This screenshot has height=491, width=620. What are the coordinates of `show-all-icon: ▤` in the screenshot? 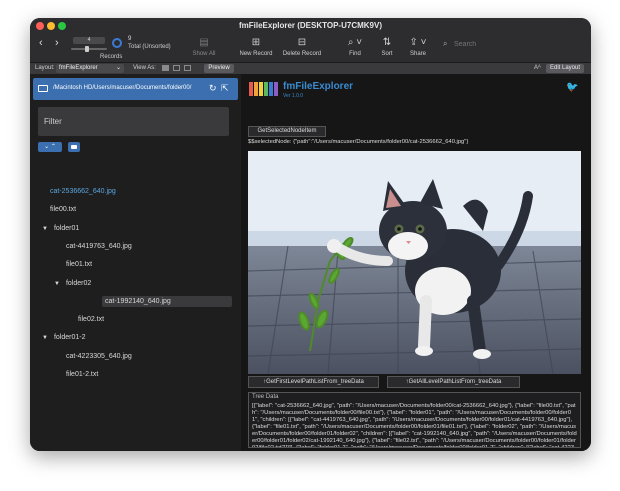 It's located at (204, 42).